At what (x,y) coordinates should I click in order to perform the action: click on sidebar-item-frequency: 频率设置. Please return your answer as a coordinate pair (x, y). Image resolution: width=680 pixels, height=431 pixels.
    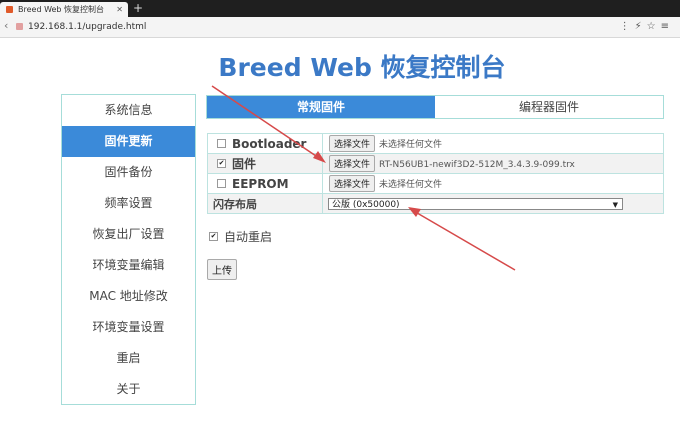
    Looking at the image, I should click on (128, 203).